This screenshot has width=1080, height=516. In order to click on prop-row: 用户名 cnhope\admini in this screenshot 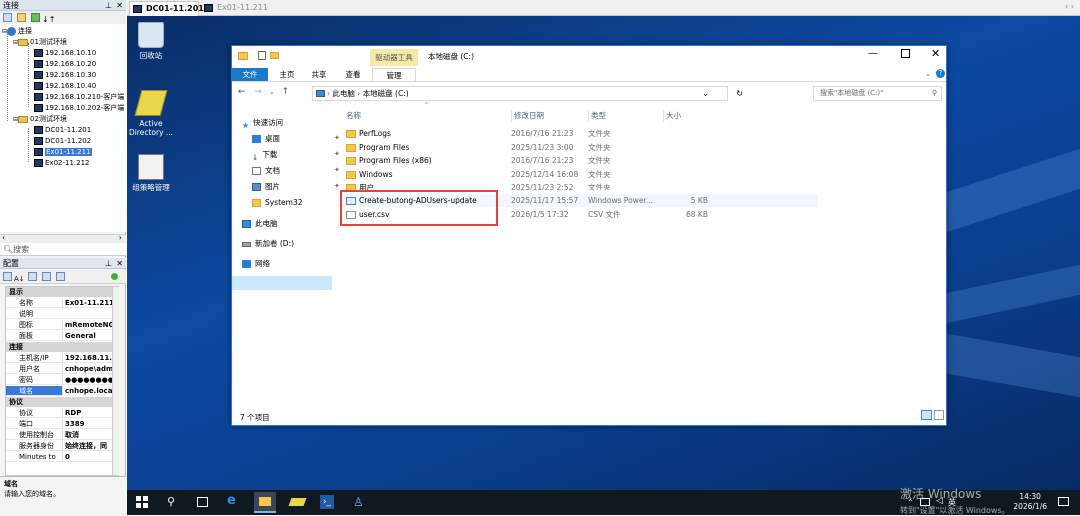, I will do `click(62, 369)`.